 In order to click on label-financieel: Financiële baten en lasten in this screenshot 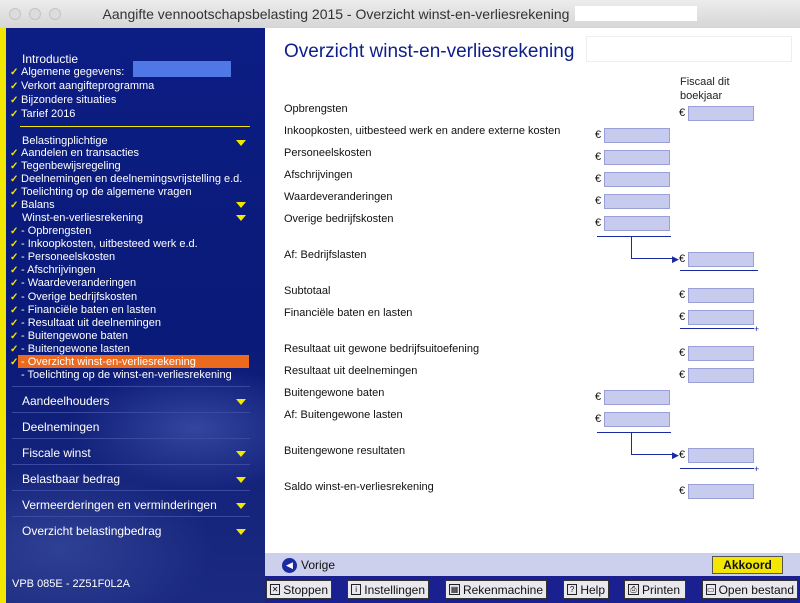, I will do `click(348, 313)`.